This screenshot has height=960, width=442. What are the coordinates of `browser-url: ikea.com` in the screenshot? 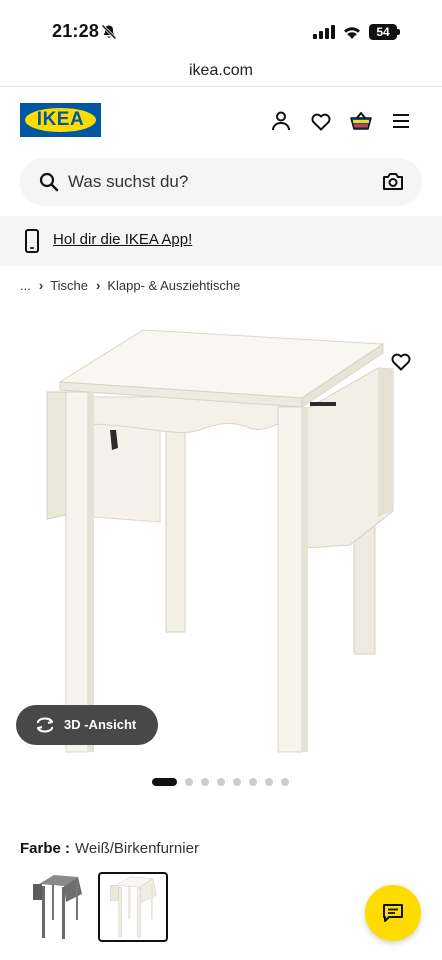 It's located at (221, 71).